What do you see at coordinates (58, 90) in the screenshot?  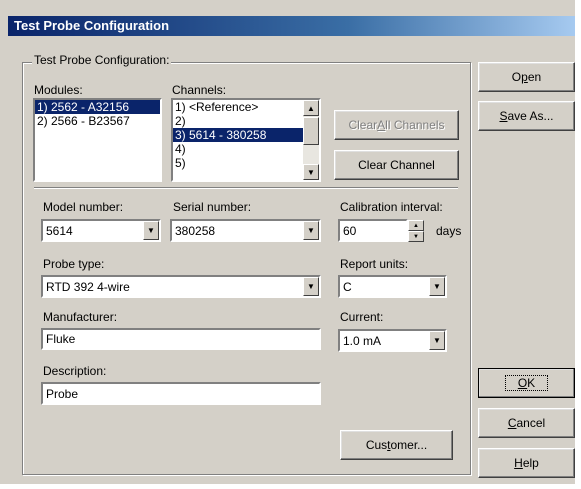 I see `modules-label: Modules:` at bounding box center [58, 90].